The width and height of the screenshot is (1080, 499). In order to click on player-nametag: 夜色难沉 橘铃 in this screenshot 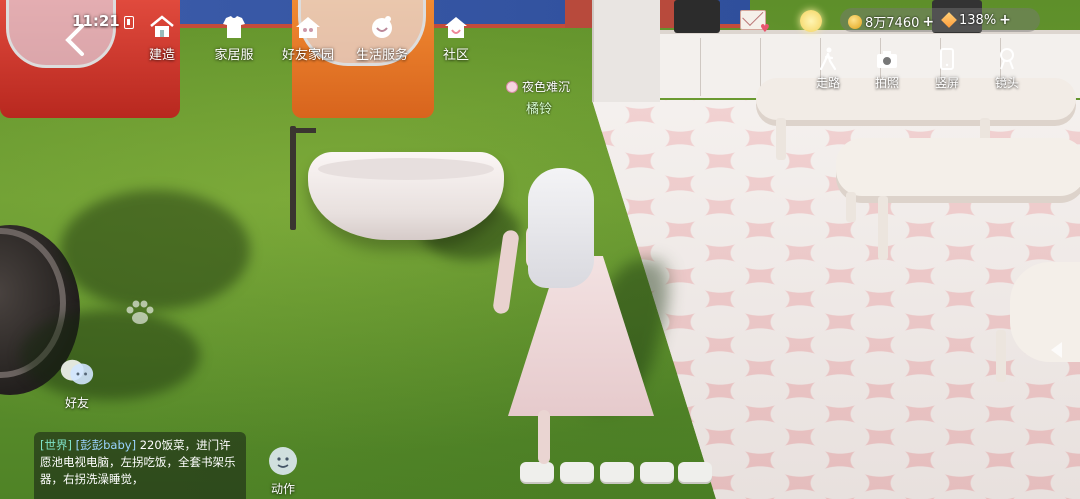, I will do `click(538, 97)`.